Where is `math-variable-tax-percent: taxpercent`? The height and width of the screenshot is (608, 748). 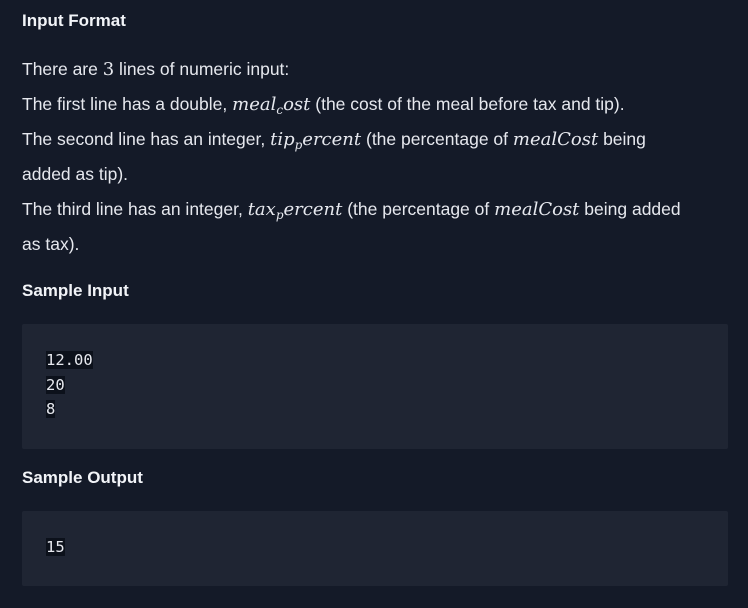
math-variable-tax-percent: taxpercent is located at coordinates (295, 210).